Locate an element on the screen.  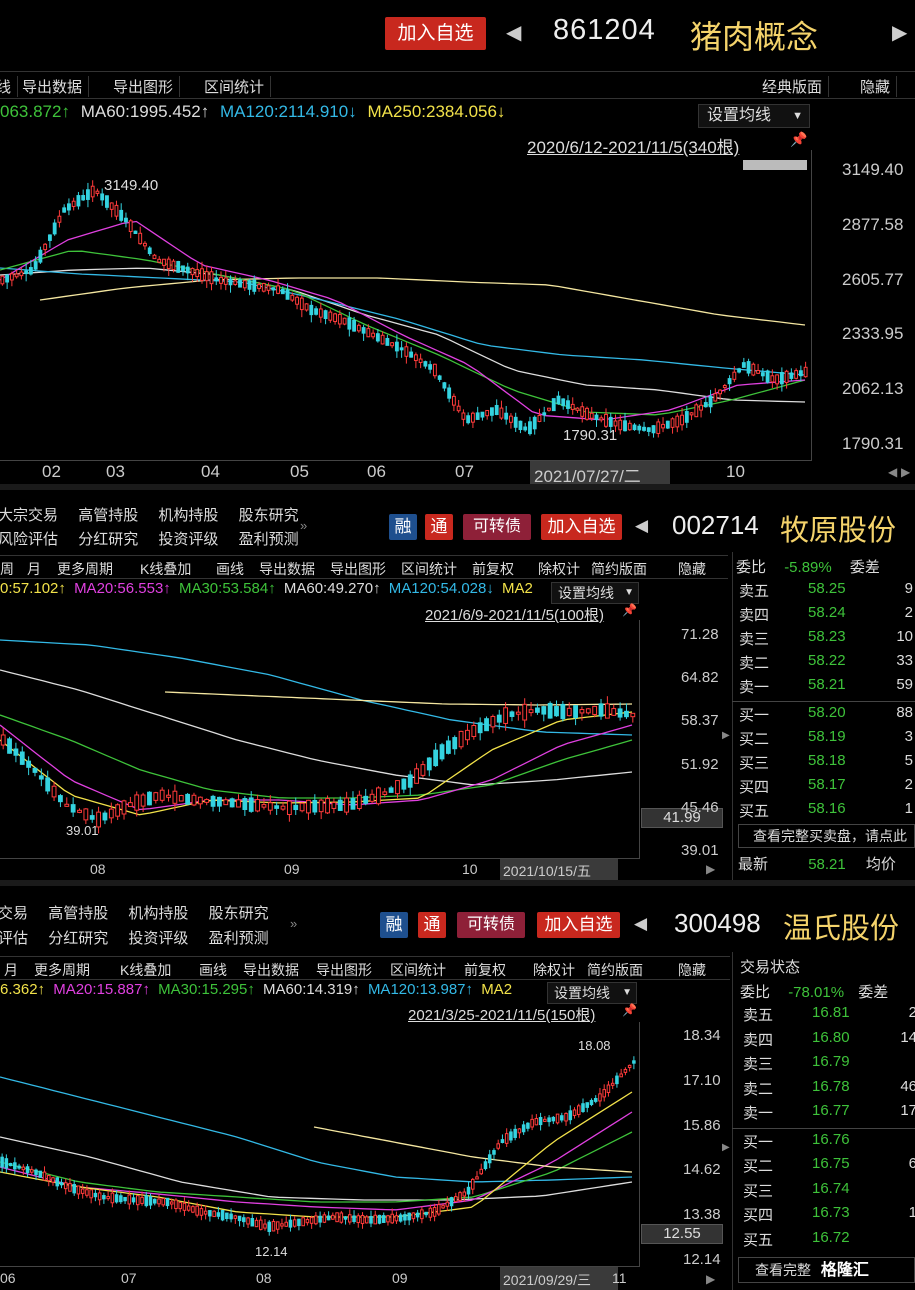
y-axis-tick-label: 18.34 is located at coordinates (702, 1035).